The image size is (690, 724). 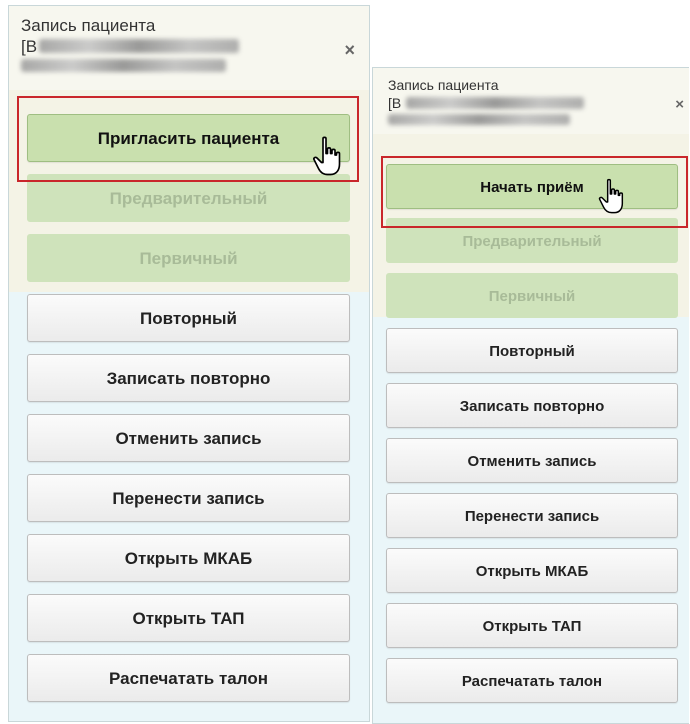 I want to click on start-appointment-button: Начать приём, so click(x=532, y=186).